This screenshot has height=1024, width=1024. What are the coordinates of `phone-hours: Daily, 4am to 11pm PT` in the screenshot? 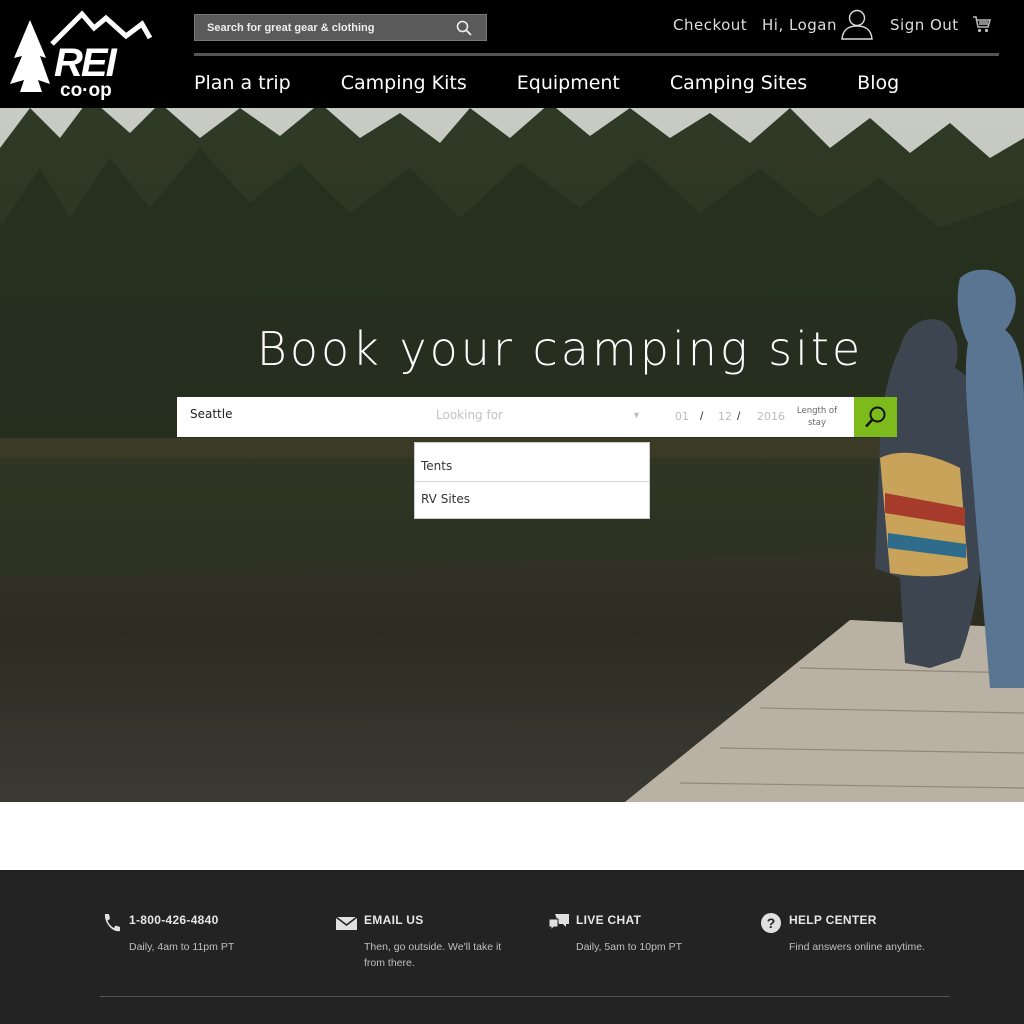 It's located at (182, 947).